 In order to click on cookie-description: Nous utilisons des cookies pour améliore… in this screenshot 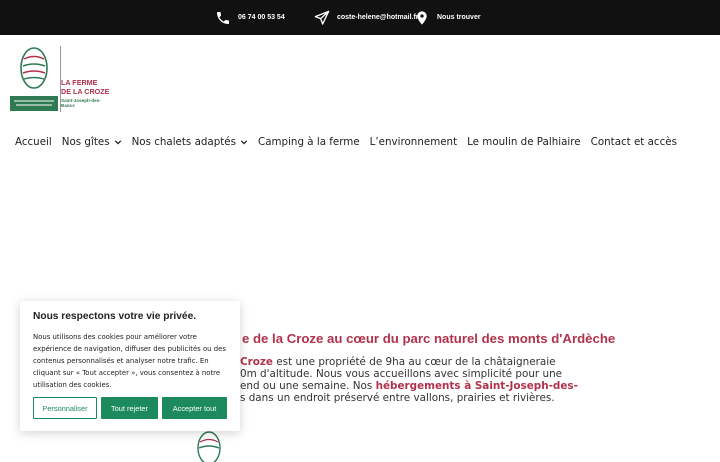, I will do `click(129, 361)`.